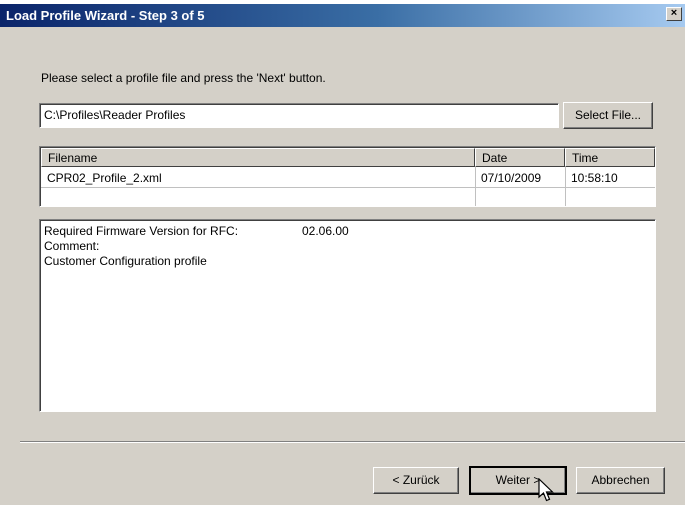 Image resolution: width=685 pixels, height=505 pixels. I want to click on comment-text: Customer Configuration profile, so click(125, 261).